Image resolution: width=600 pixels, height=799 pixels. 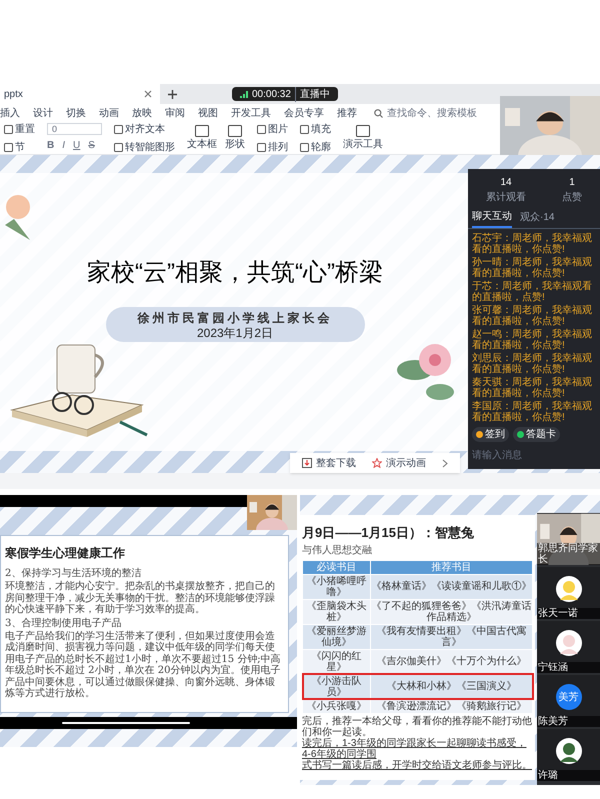 What do you see at coordinates (304, 113) in the screenshot?
I see `menu-item: 会员专享` at bounding box center [304, 113].